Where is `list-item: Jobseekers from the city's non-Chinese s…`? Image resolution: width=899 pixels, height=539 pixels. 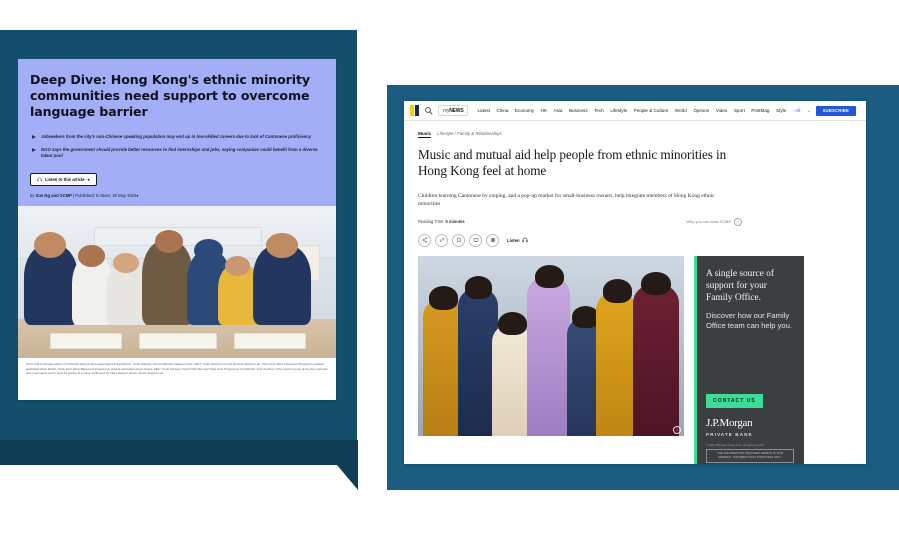 list-item: Jobseekers from the city's non-Chinese s… is located at coordinates (177, 137).